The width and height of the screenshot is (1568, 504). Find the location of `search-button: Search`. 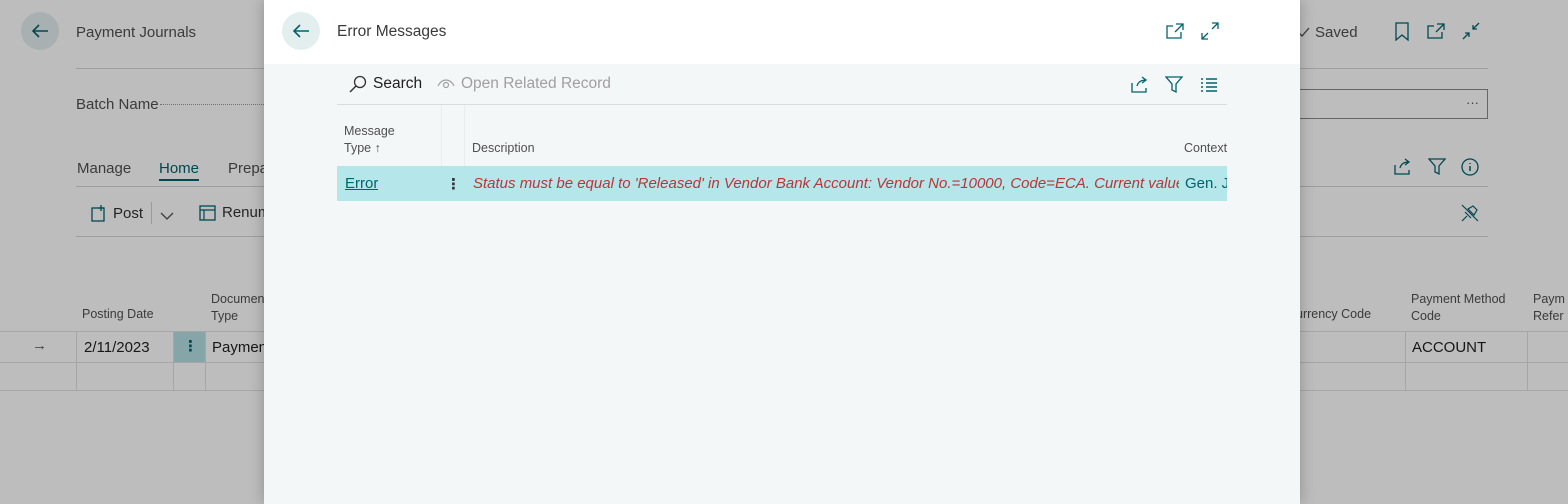

search-button: Search is located at coordinates (385, 84).